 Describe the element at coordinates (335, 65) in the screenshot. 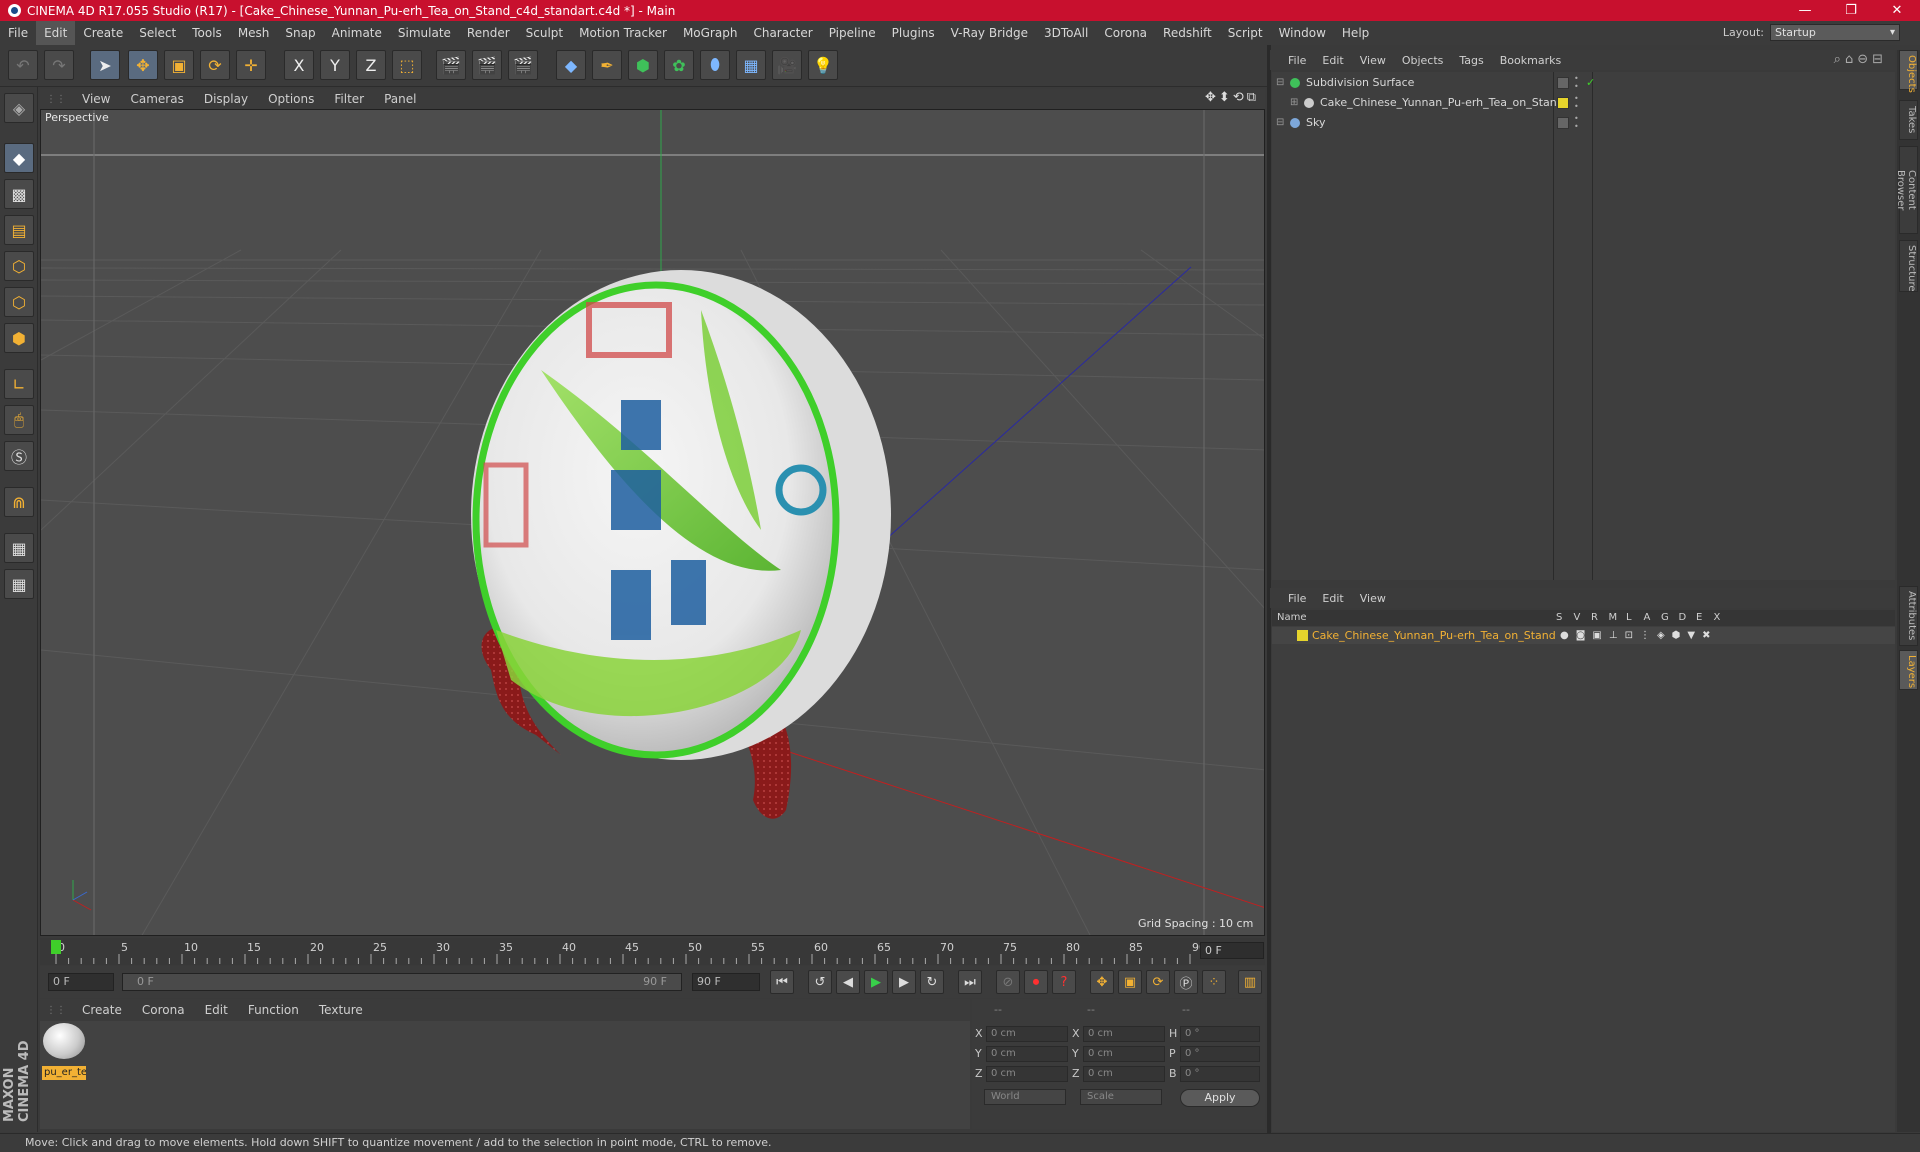

I see `y-axis-lock-button: Y` at that location.